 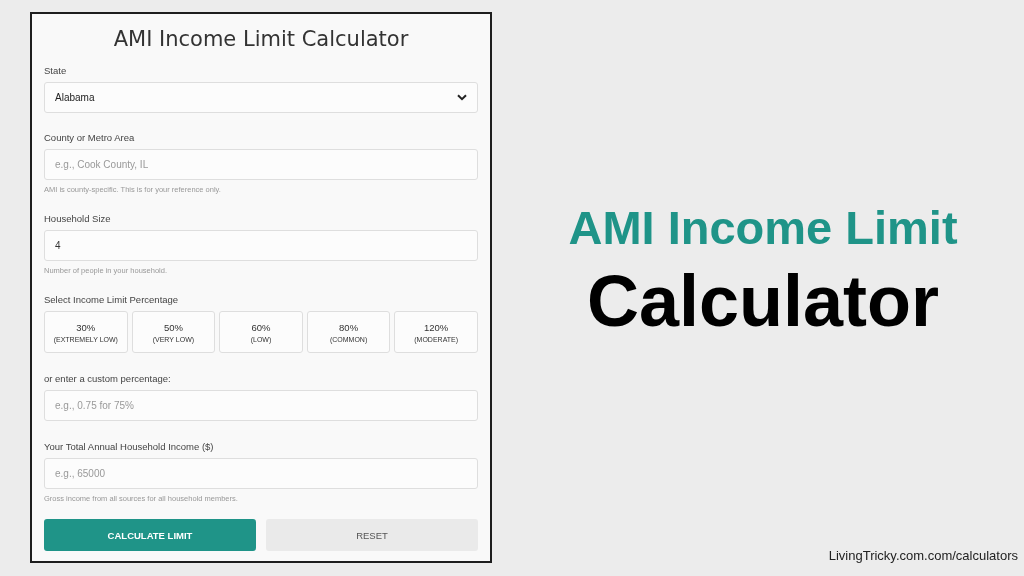 What do you see at coordinates (261, 97) in the screenshot?
I see `state-dropdown: Alabama` at bounding box center [261, 97].